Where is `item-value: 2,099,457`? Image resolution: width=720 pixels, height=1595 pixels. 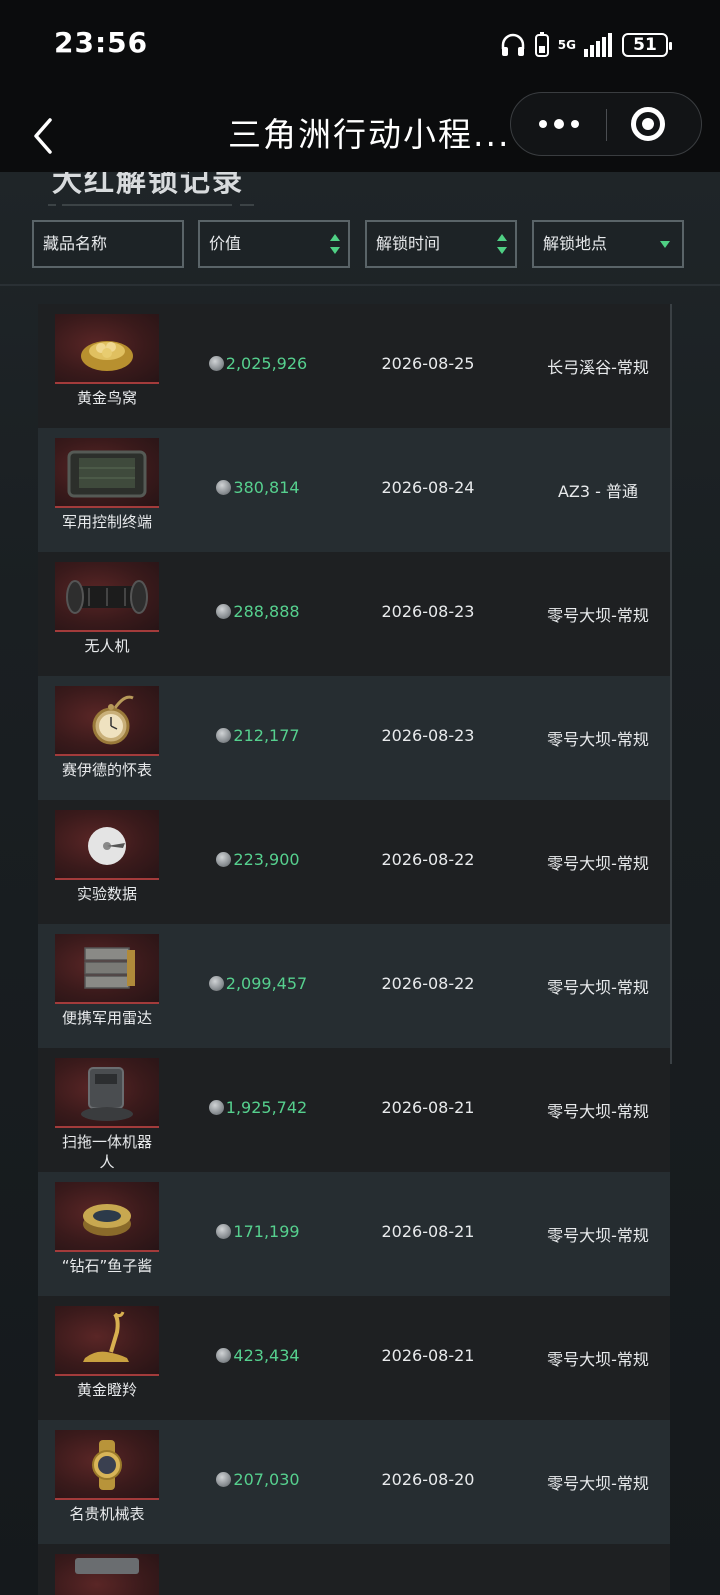
item-value: 2,099,457 is located at coordinates (258, 983).